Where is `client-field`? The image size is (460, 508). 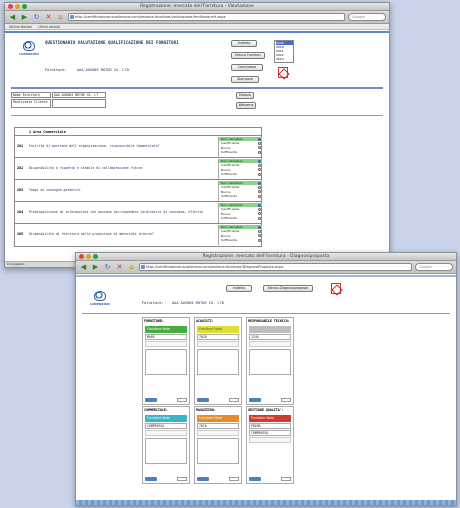
client-field is located at coordinates (79, 103).